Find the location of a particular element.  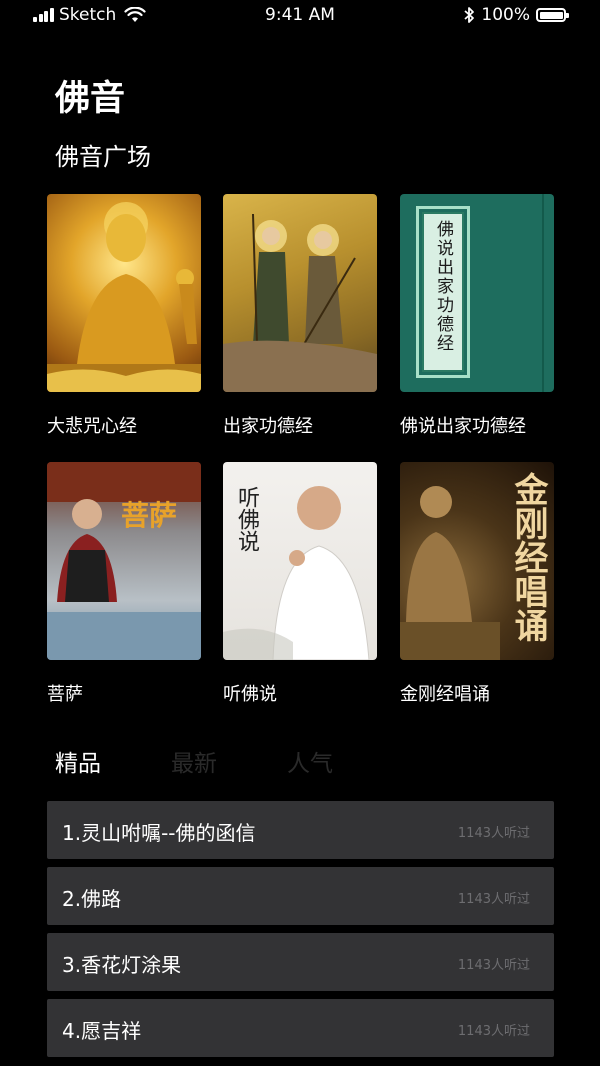

track-title: 1.灵山咐嘱--佛的函信 is located at coordinates (159, 833).